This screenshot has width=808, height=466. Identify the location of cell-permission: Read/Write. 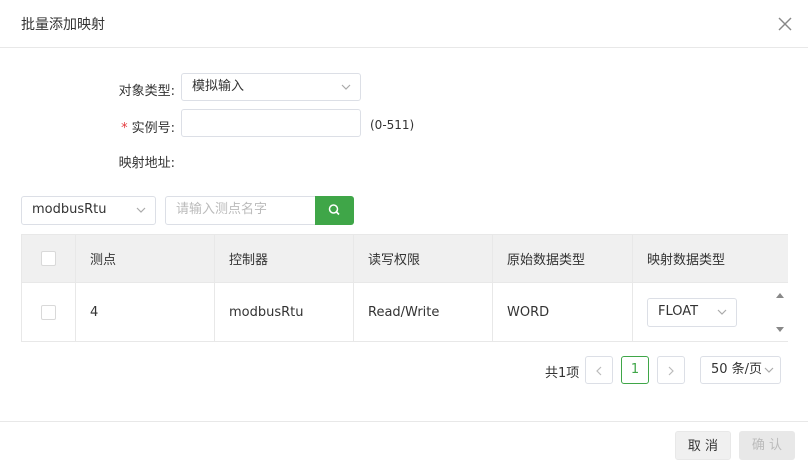
(423, 312).